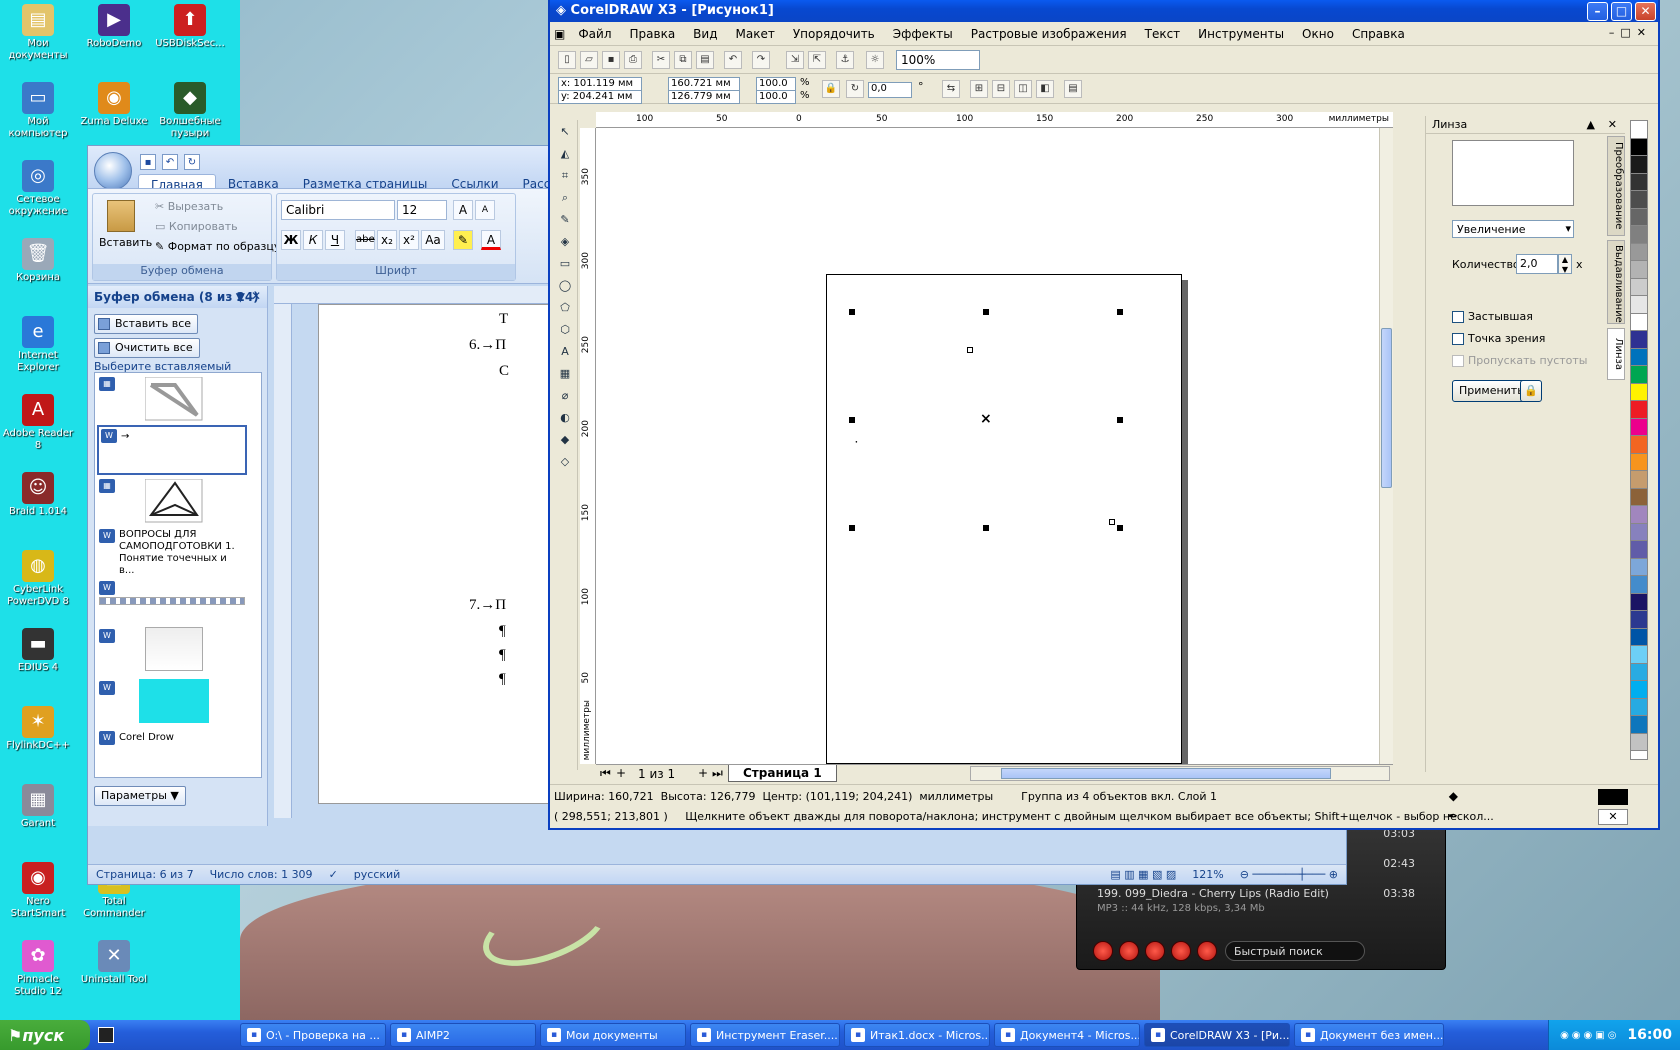 The width and height of the screenshot is (1680, 1050). What do you see at coordinates (565, 418) in the screenshot?
I see `outline-tool-icon: ◐` at bounding box center [565, 418].